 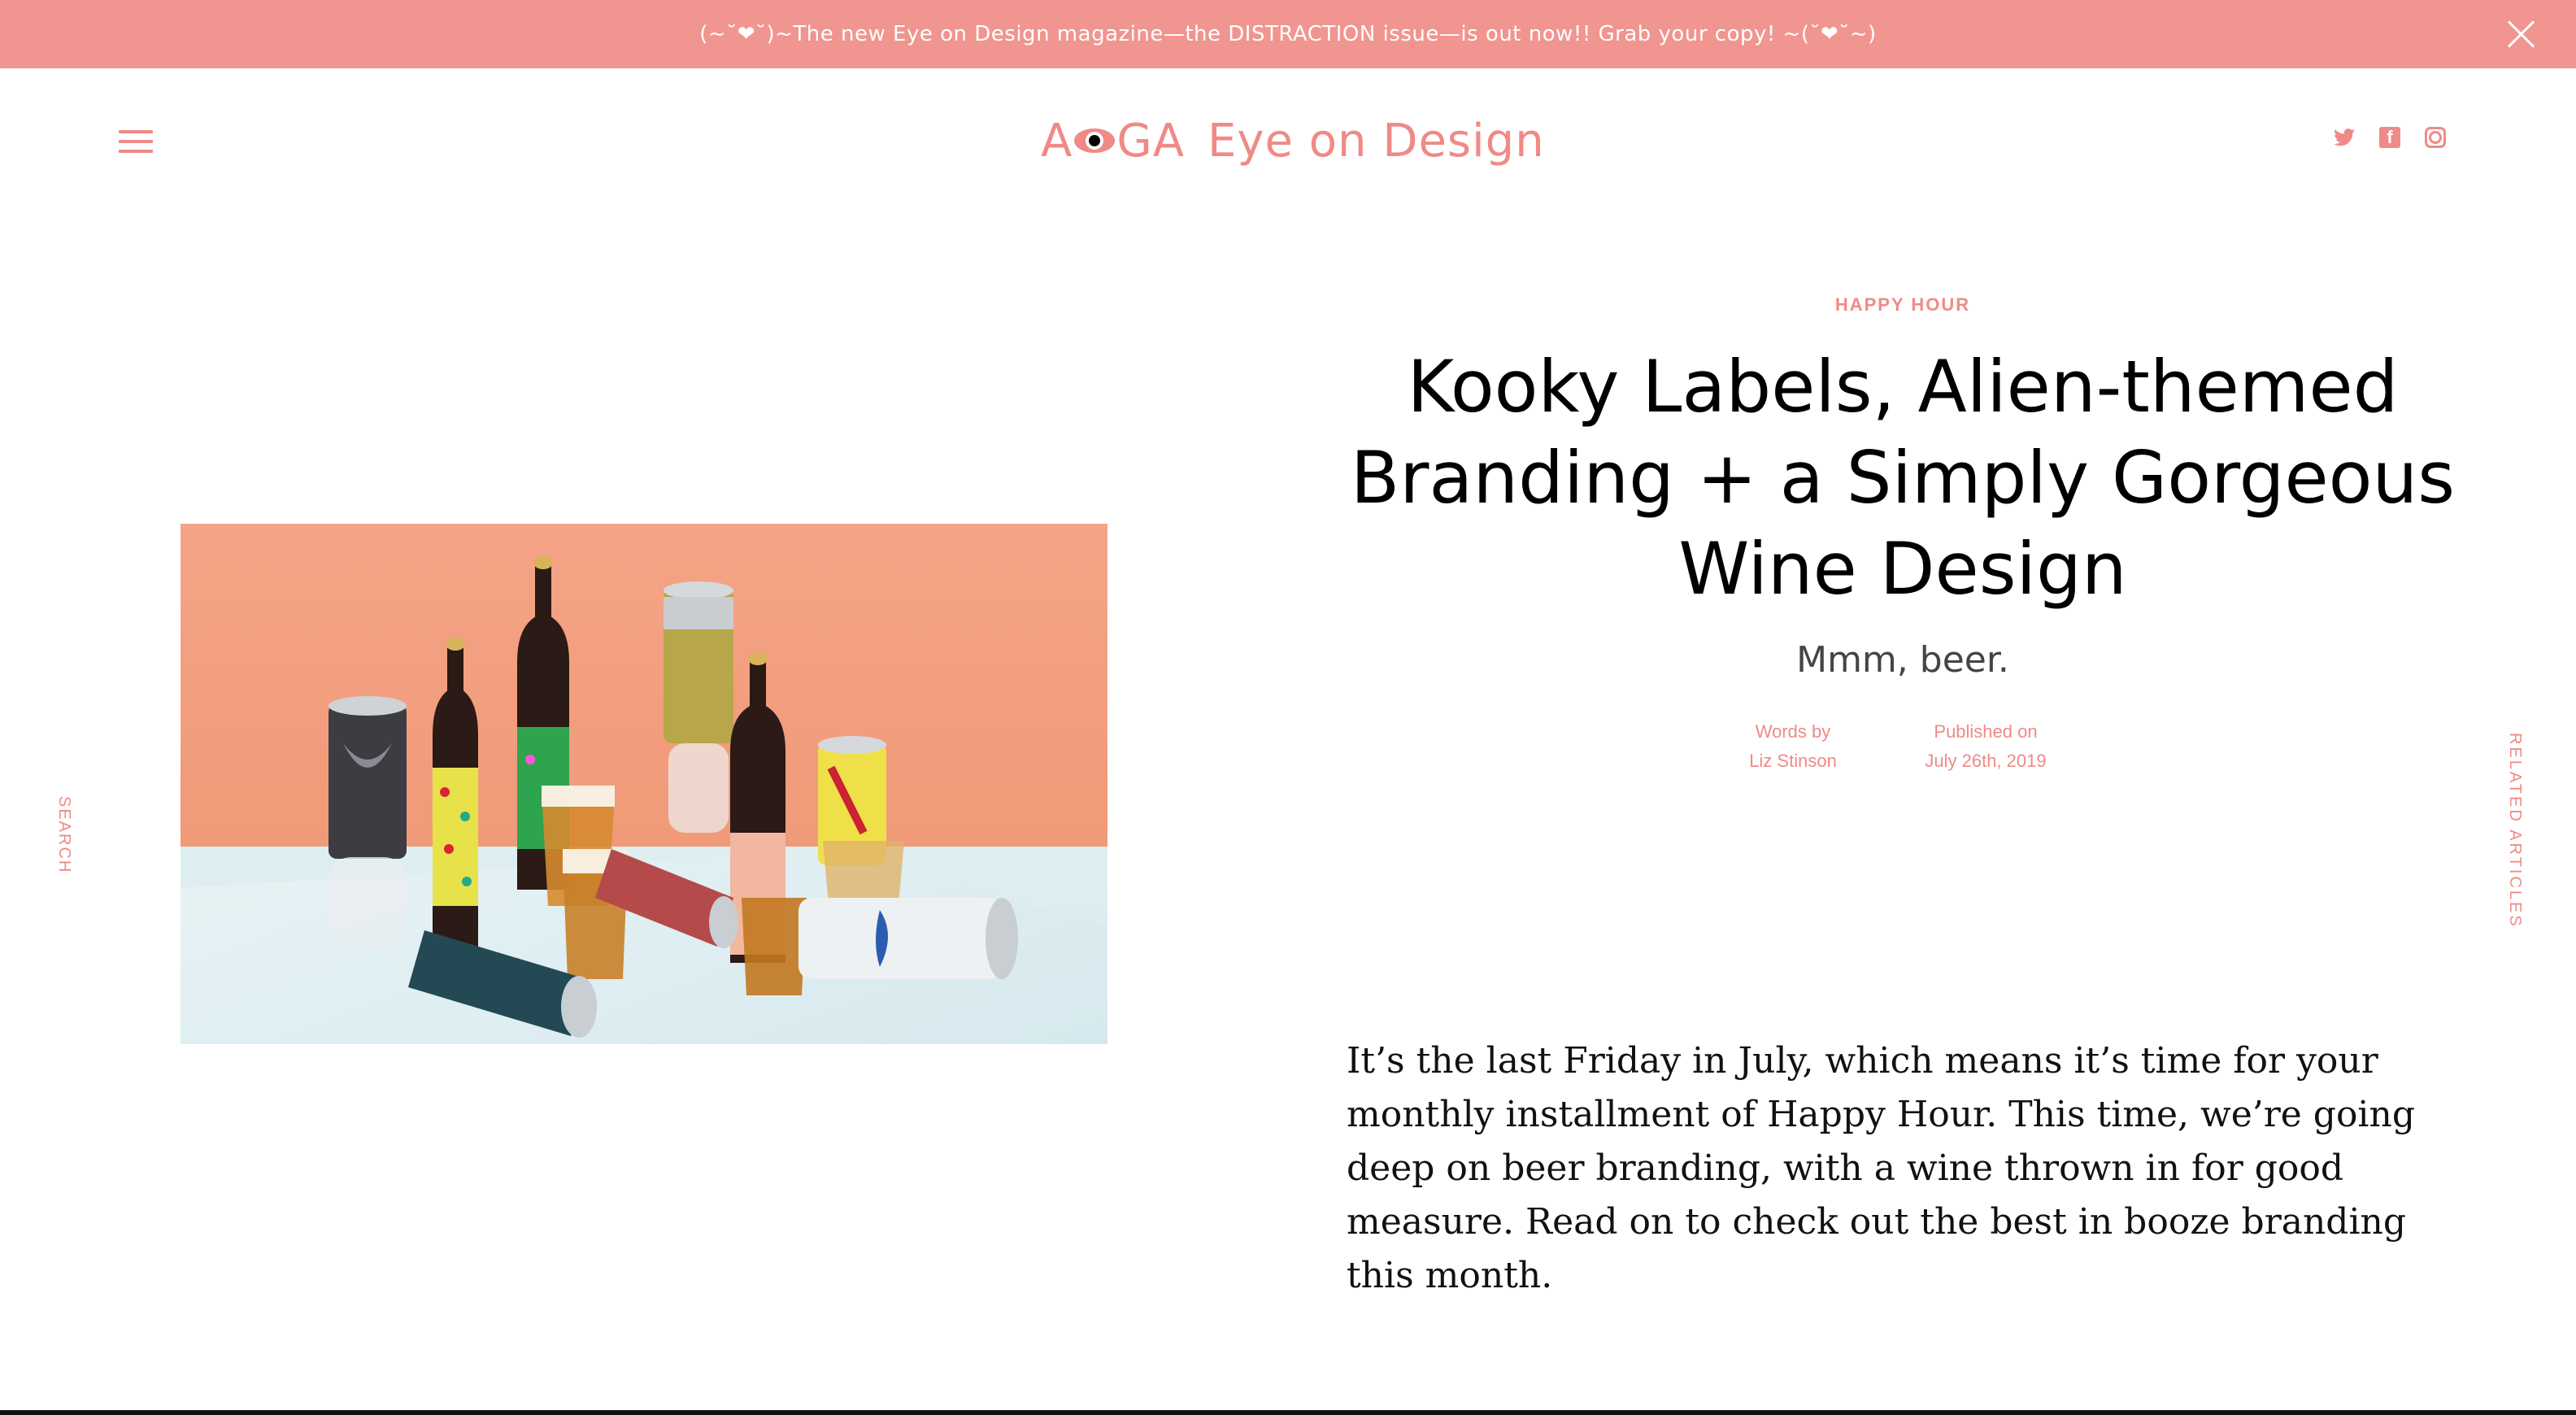 What do you see at coordinates (2345, 137) in the screenshot?
I see `twitter-icon` at bounding box center [2345, 137].